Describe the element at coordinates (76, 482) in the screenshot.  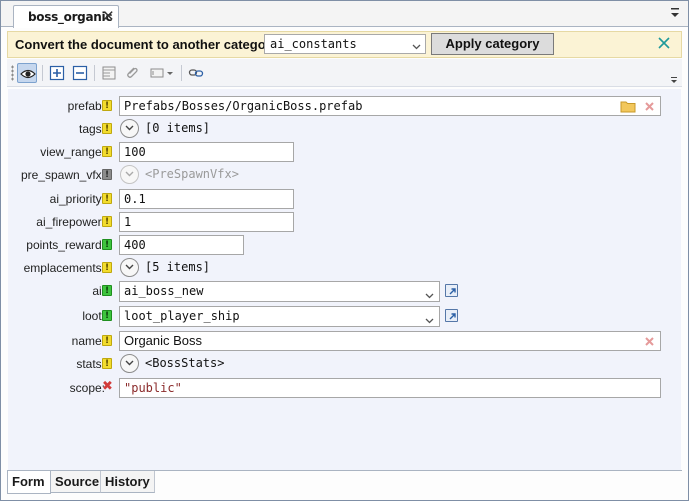
I see `tab-source: Source` at that location.